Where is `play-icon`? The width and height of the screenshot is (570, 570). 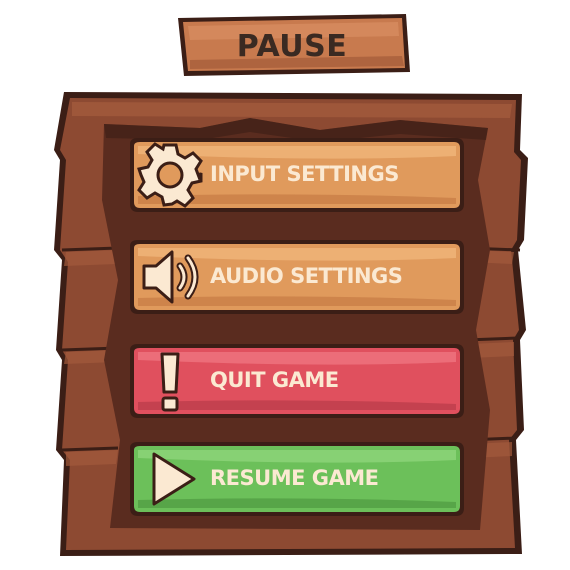
play-icon is located at coordinates (174, 479).